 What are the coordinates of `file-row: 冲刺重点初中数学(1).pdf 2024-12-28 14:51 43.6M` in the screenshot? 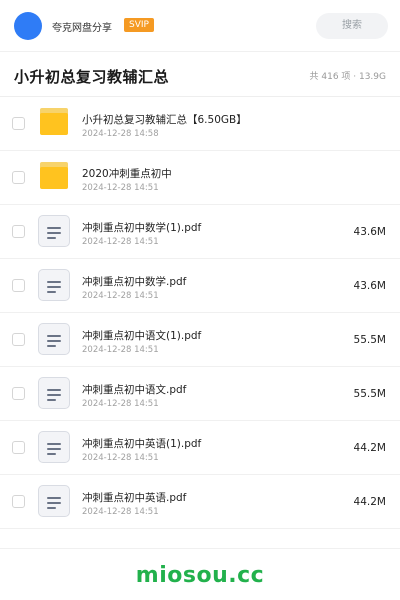 It's located at (200, 232).